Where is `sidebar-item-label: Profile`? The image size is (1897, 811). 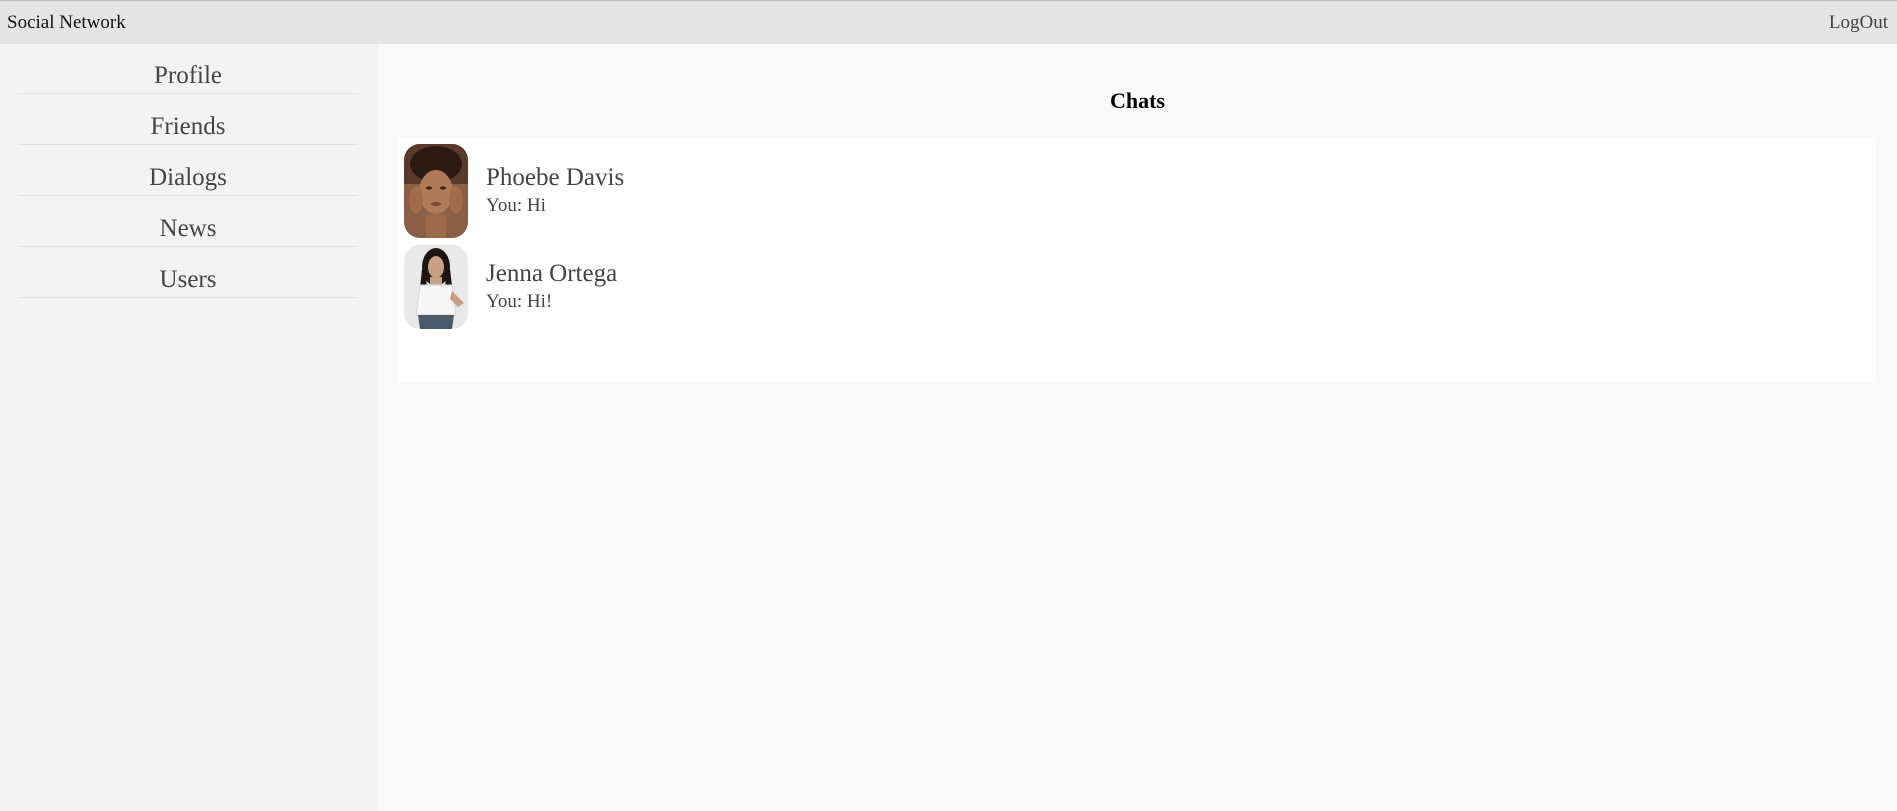 sidebar-item-label: Profile is located at coordinates (188, 75).